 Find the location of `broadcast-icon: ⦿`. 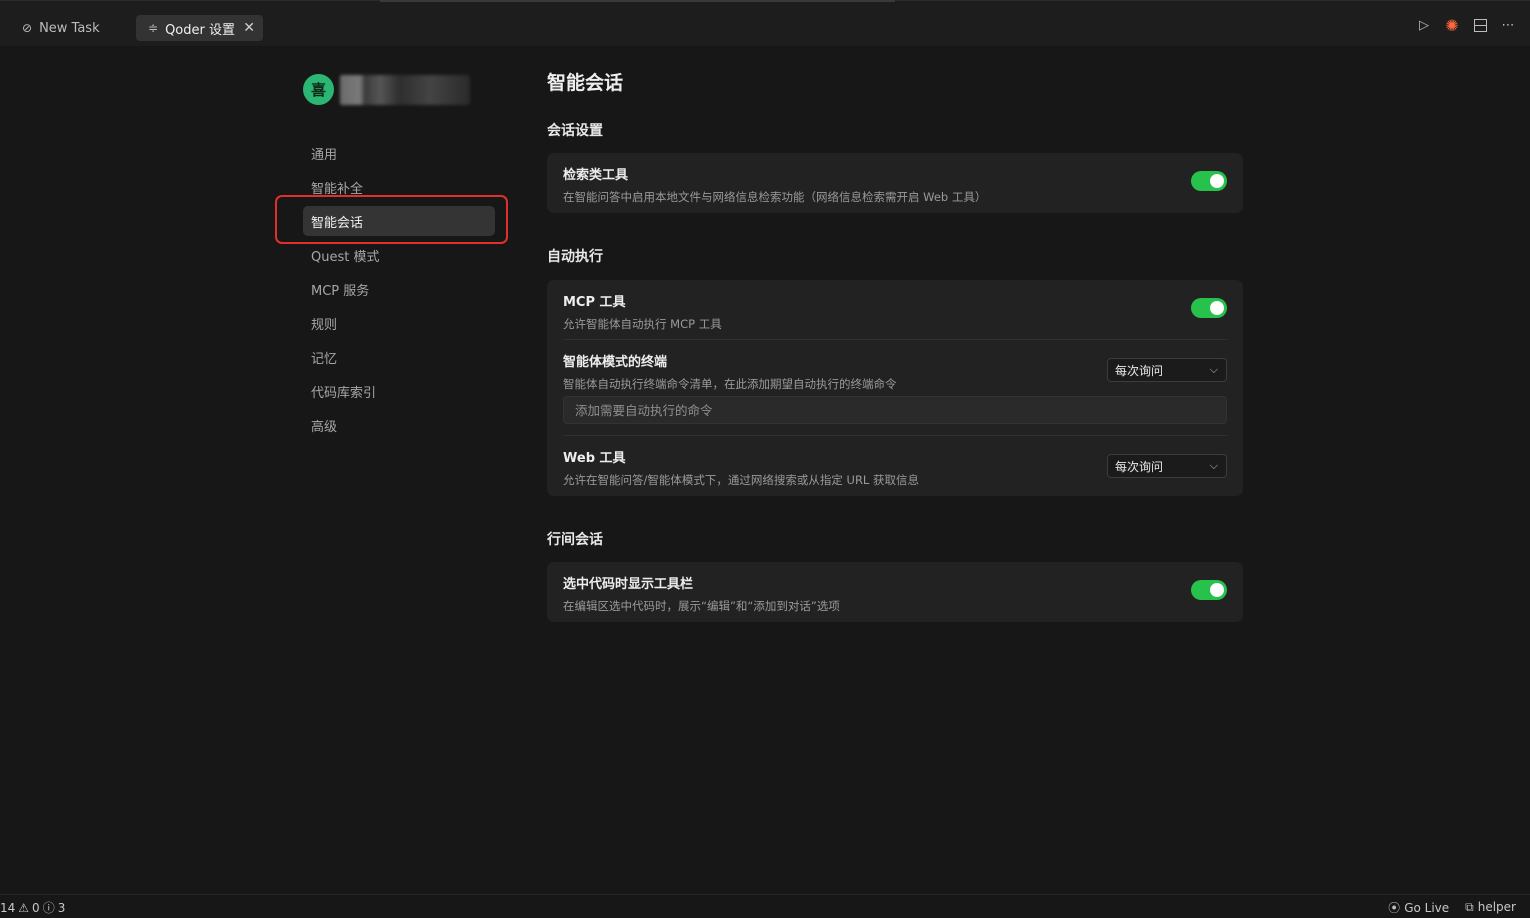

broadcast-icon: ⦿ is located at coordinates (1394, 908).